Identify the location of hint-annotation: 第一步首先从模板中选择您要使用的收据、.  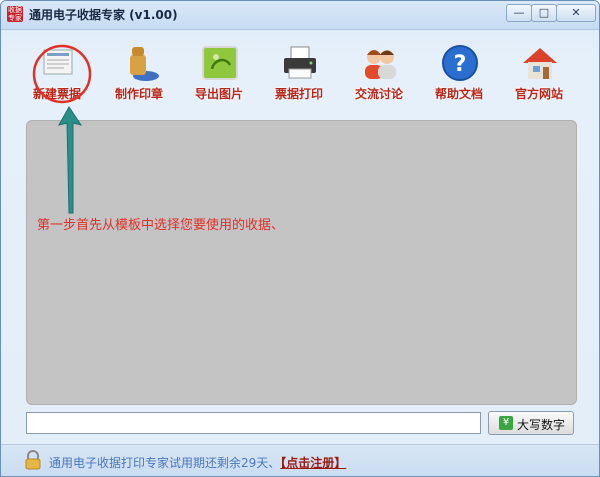
(161, 225).